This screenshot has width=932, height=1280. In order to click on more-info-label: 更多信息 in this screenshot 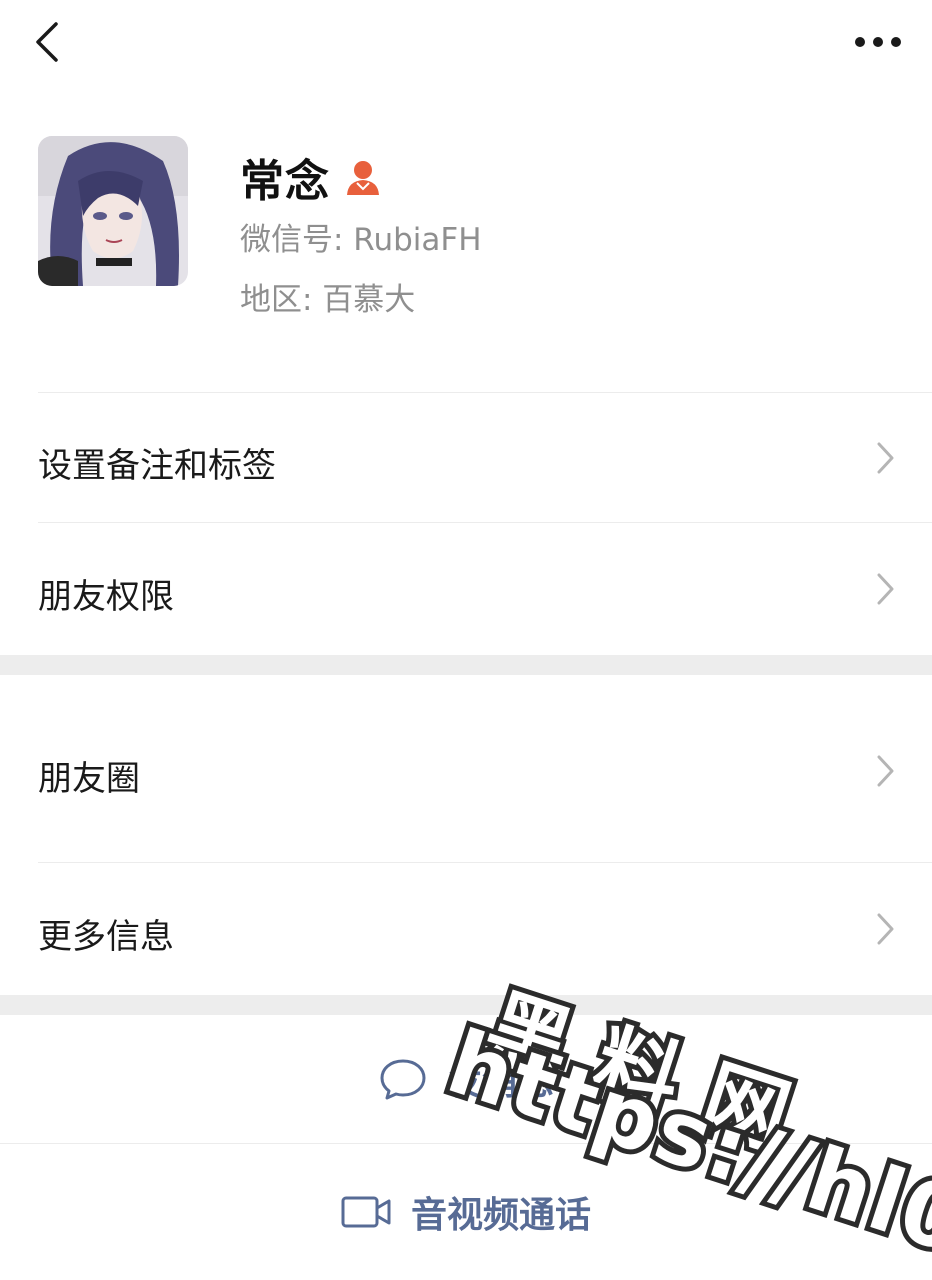, I will do `click(106, 937)`.